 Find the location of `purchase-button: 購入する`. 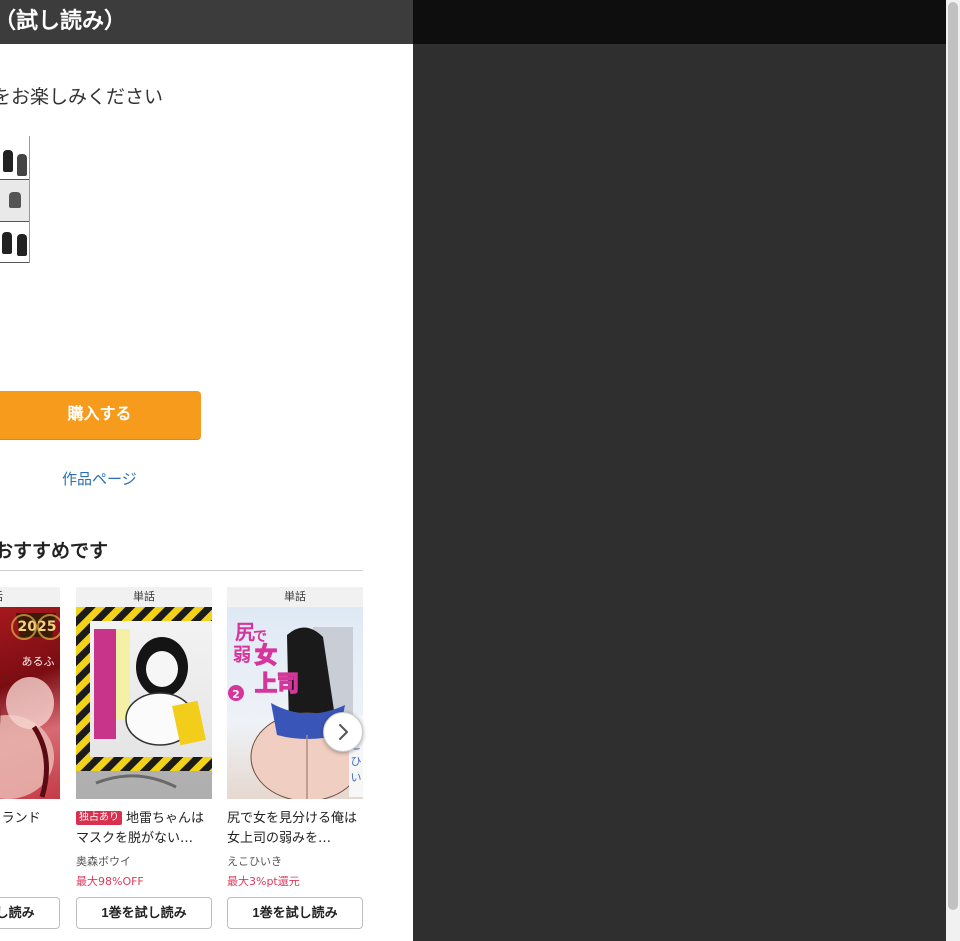

purchase-button: 購入する is located at coordinates (100, 415).